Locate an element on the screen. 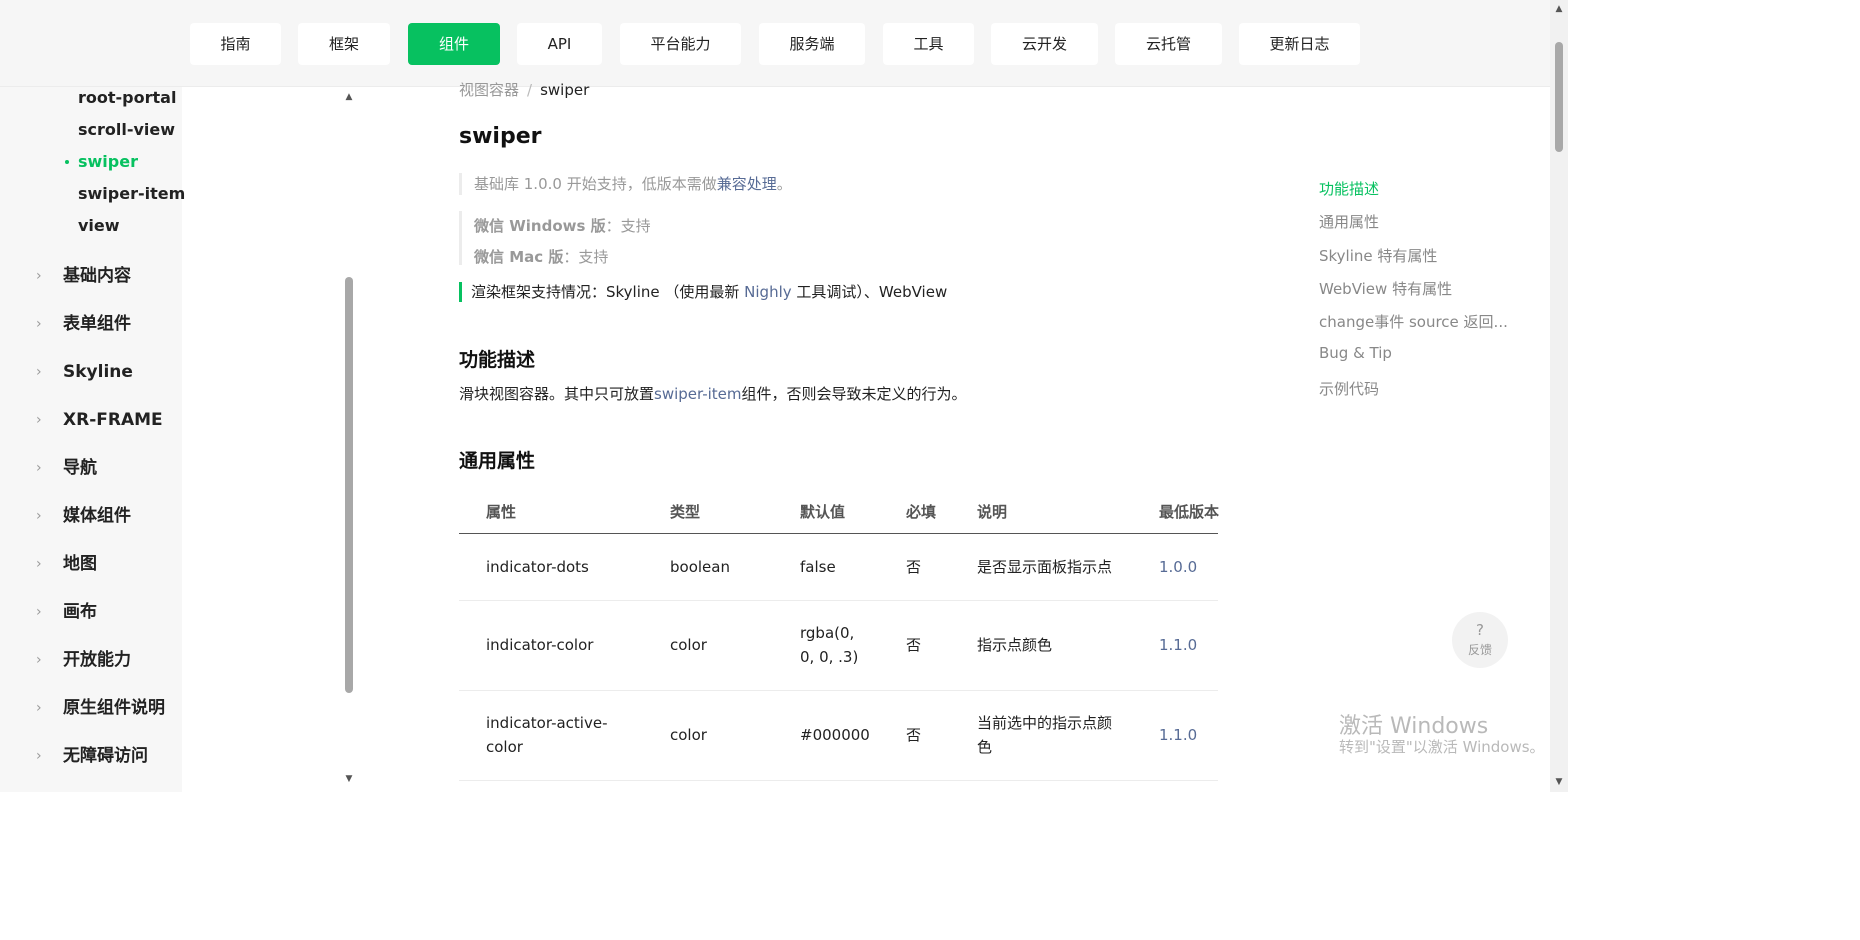  nav-server: 服务端 is located at coordinates (812, 44).